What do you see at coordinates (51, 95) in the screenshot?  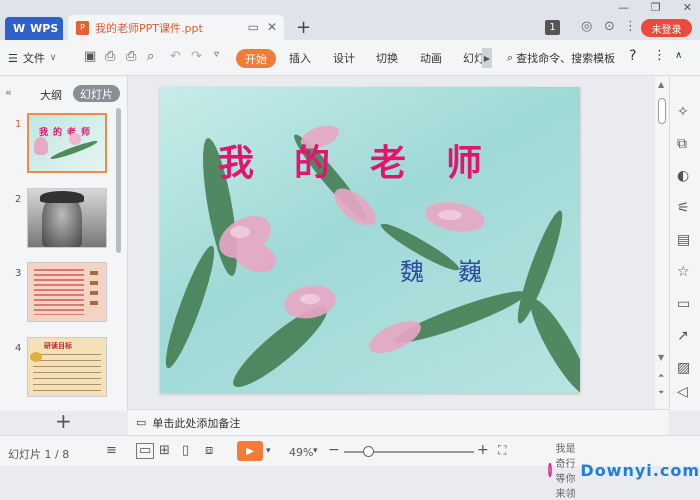 I see `tab-outline: 大纲` at bounding box center [51, 95].